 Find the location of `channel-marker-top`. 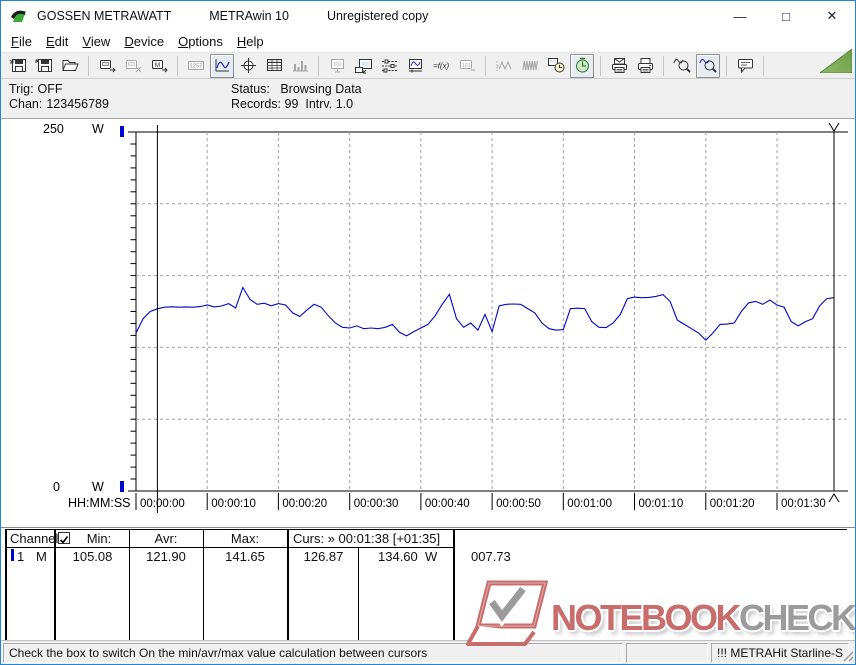

channel-marker-top is located at coordinates (122, 131).